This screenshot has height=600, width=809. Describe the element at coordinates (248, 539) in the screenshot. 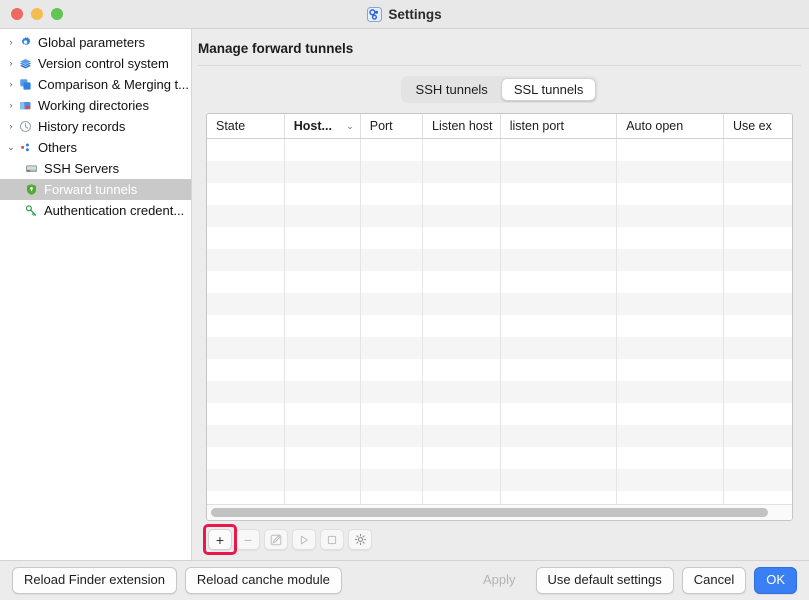

I see `remove-button: −` at that location.